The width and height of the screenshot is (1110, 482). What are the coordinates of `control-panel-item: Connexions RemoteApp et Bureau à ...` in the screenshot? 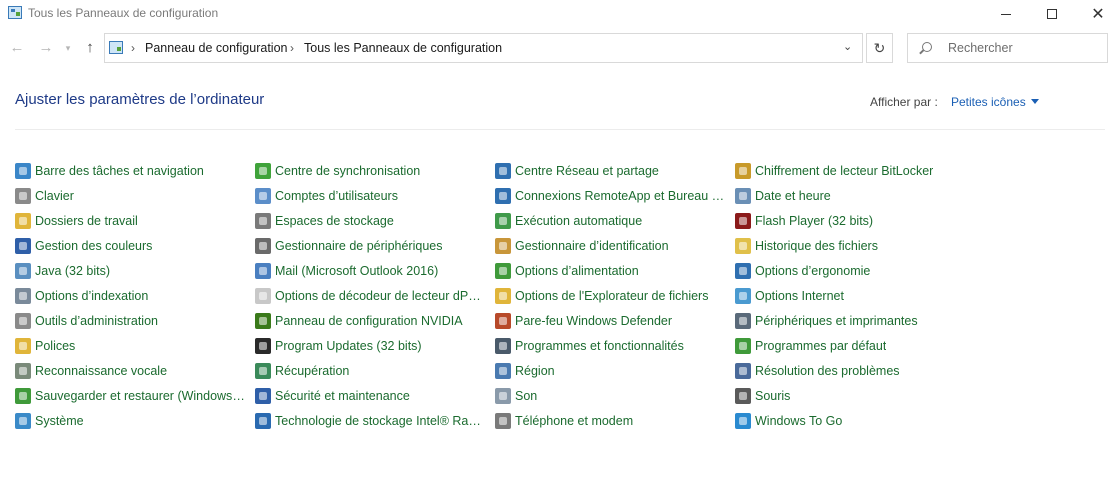 It's located at (615, 195).